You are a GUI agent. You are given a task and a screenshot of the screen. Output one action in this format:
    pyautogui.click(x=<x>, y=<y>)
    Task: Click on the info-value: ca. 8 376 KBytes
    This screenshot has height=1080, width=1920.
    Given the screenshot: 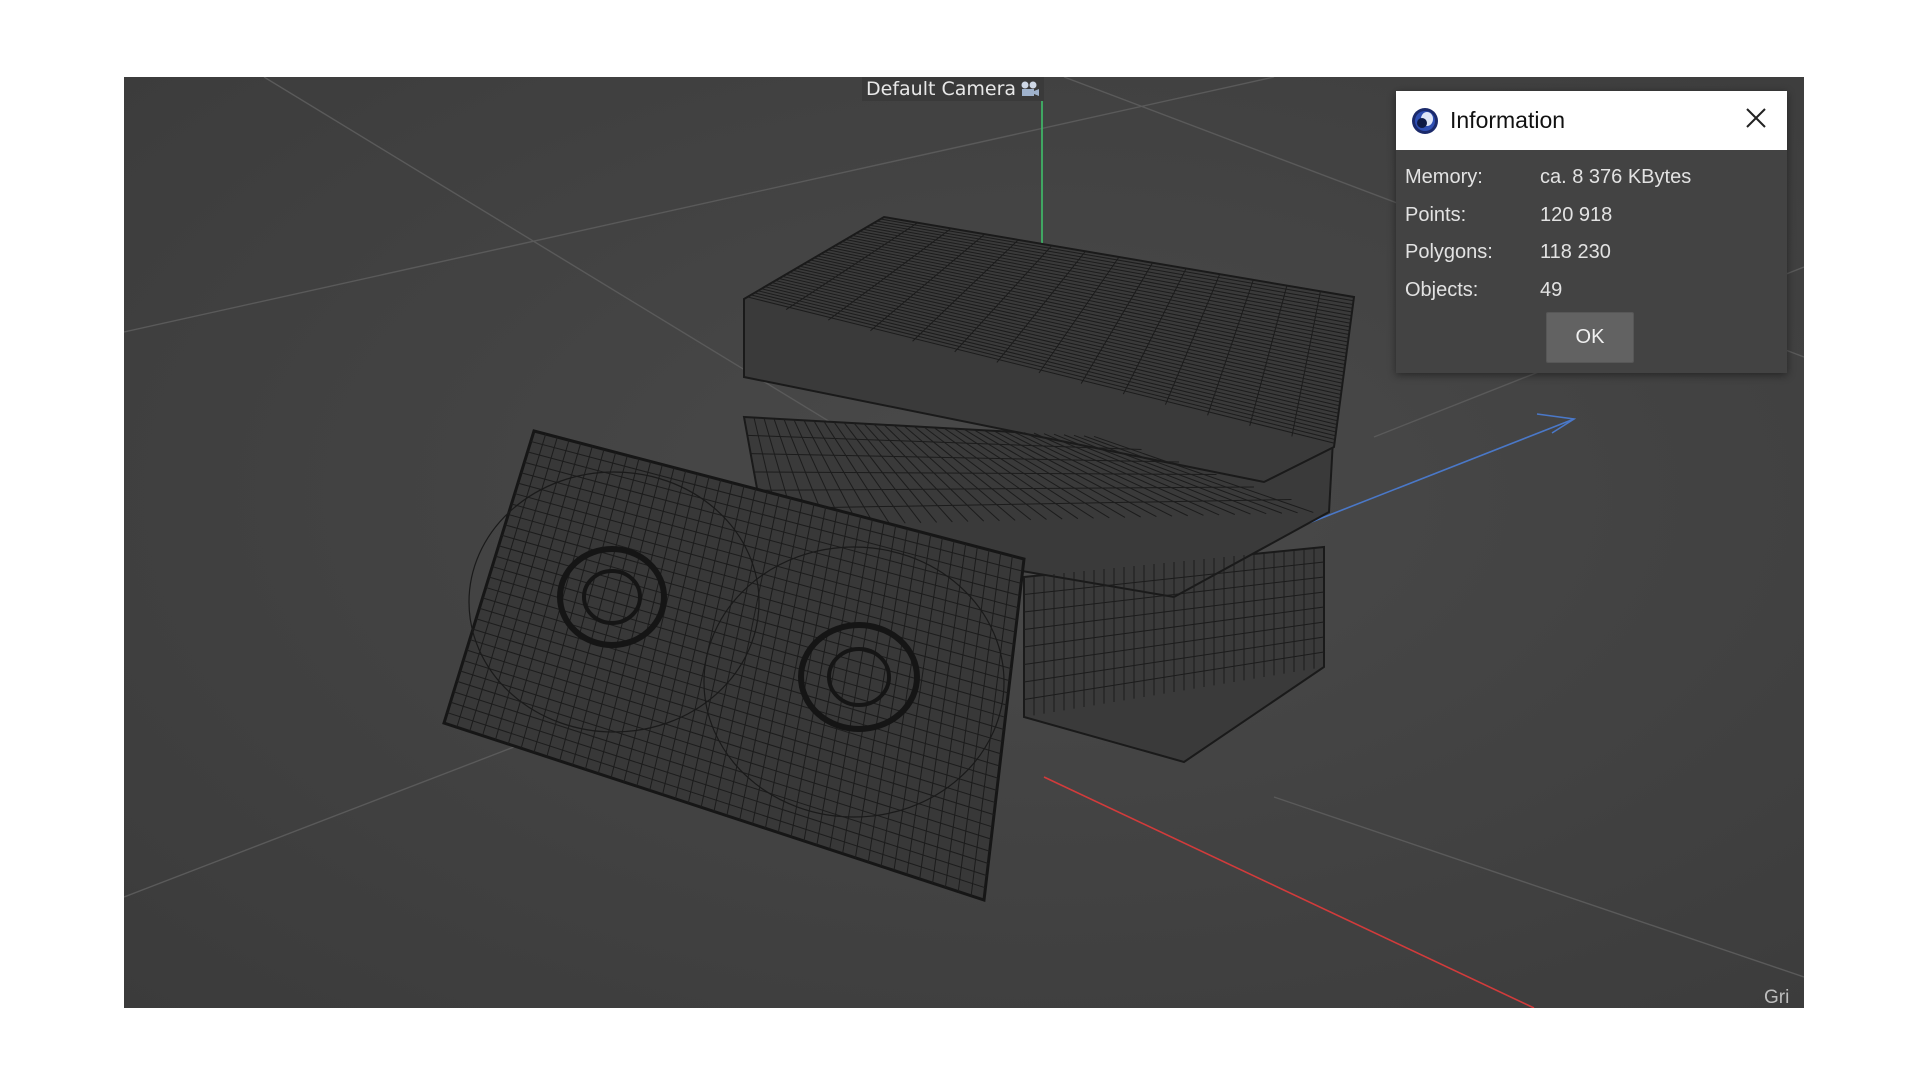 What is the action you would take?
    pyautogui.click(x=1616, y=177)
    